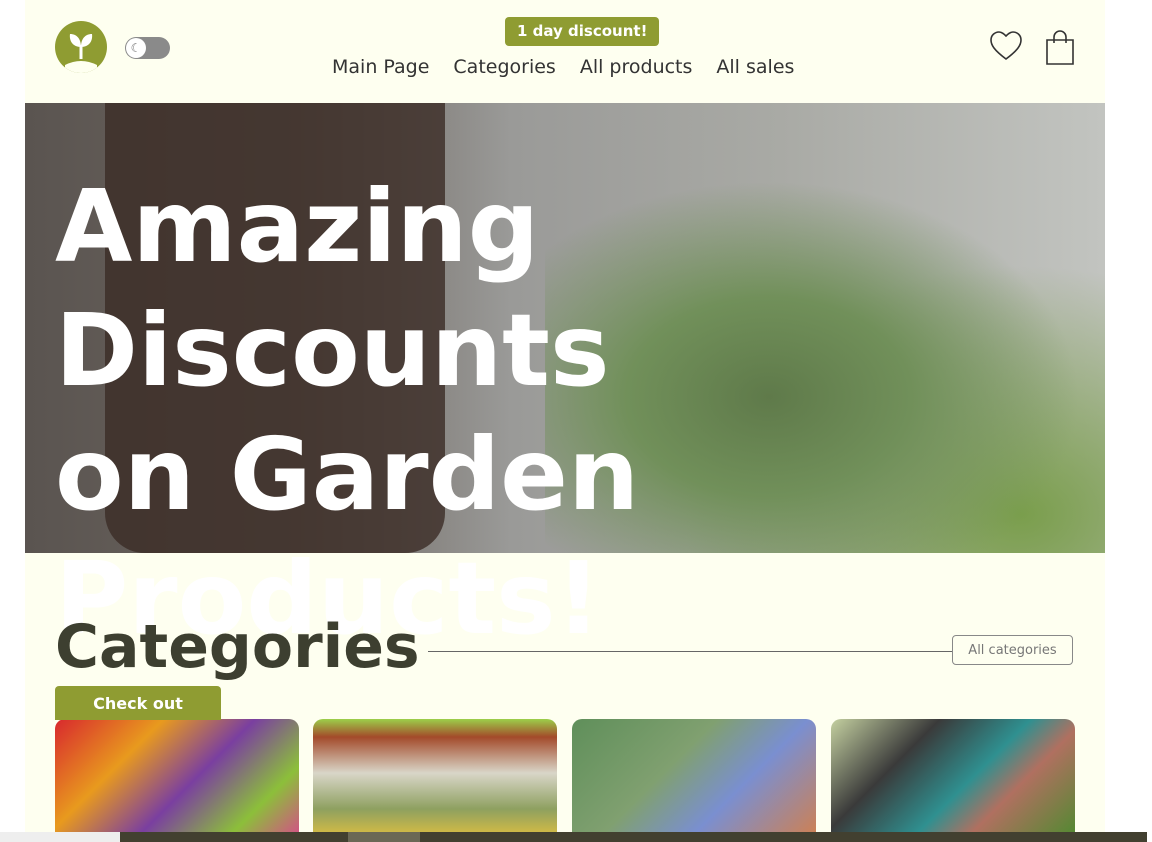  Describe the element at coordinates (237, 647) in the screenshot. I see `categories-title: Categories` at that location.